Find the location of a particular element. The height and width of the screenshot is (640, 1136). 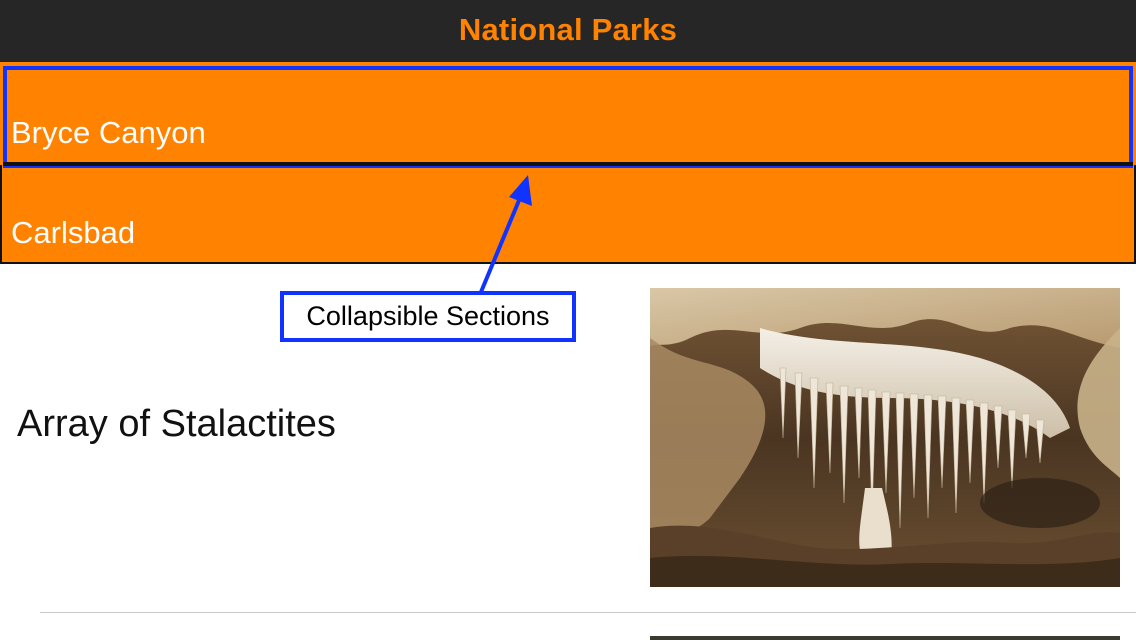

annotation-callout: Collapsible Sections is located at coordinates (428, 316).